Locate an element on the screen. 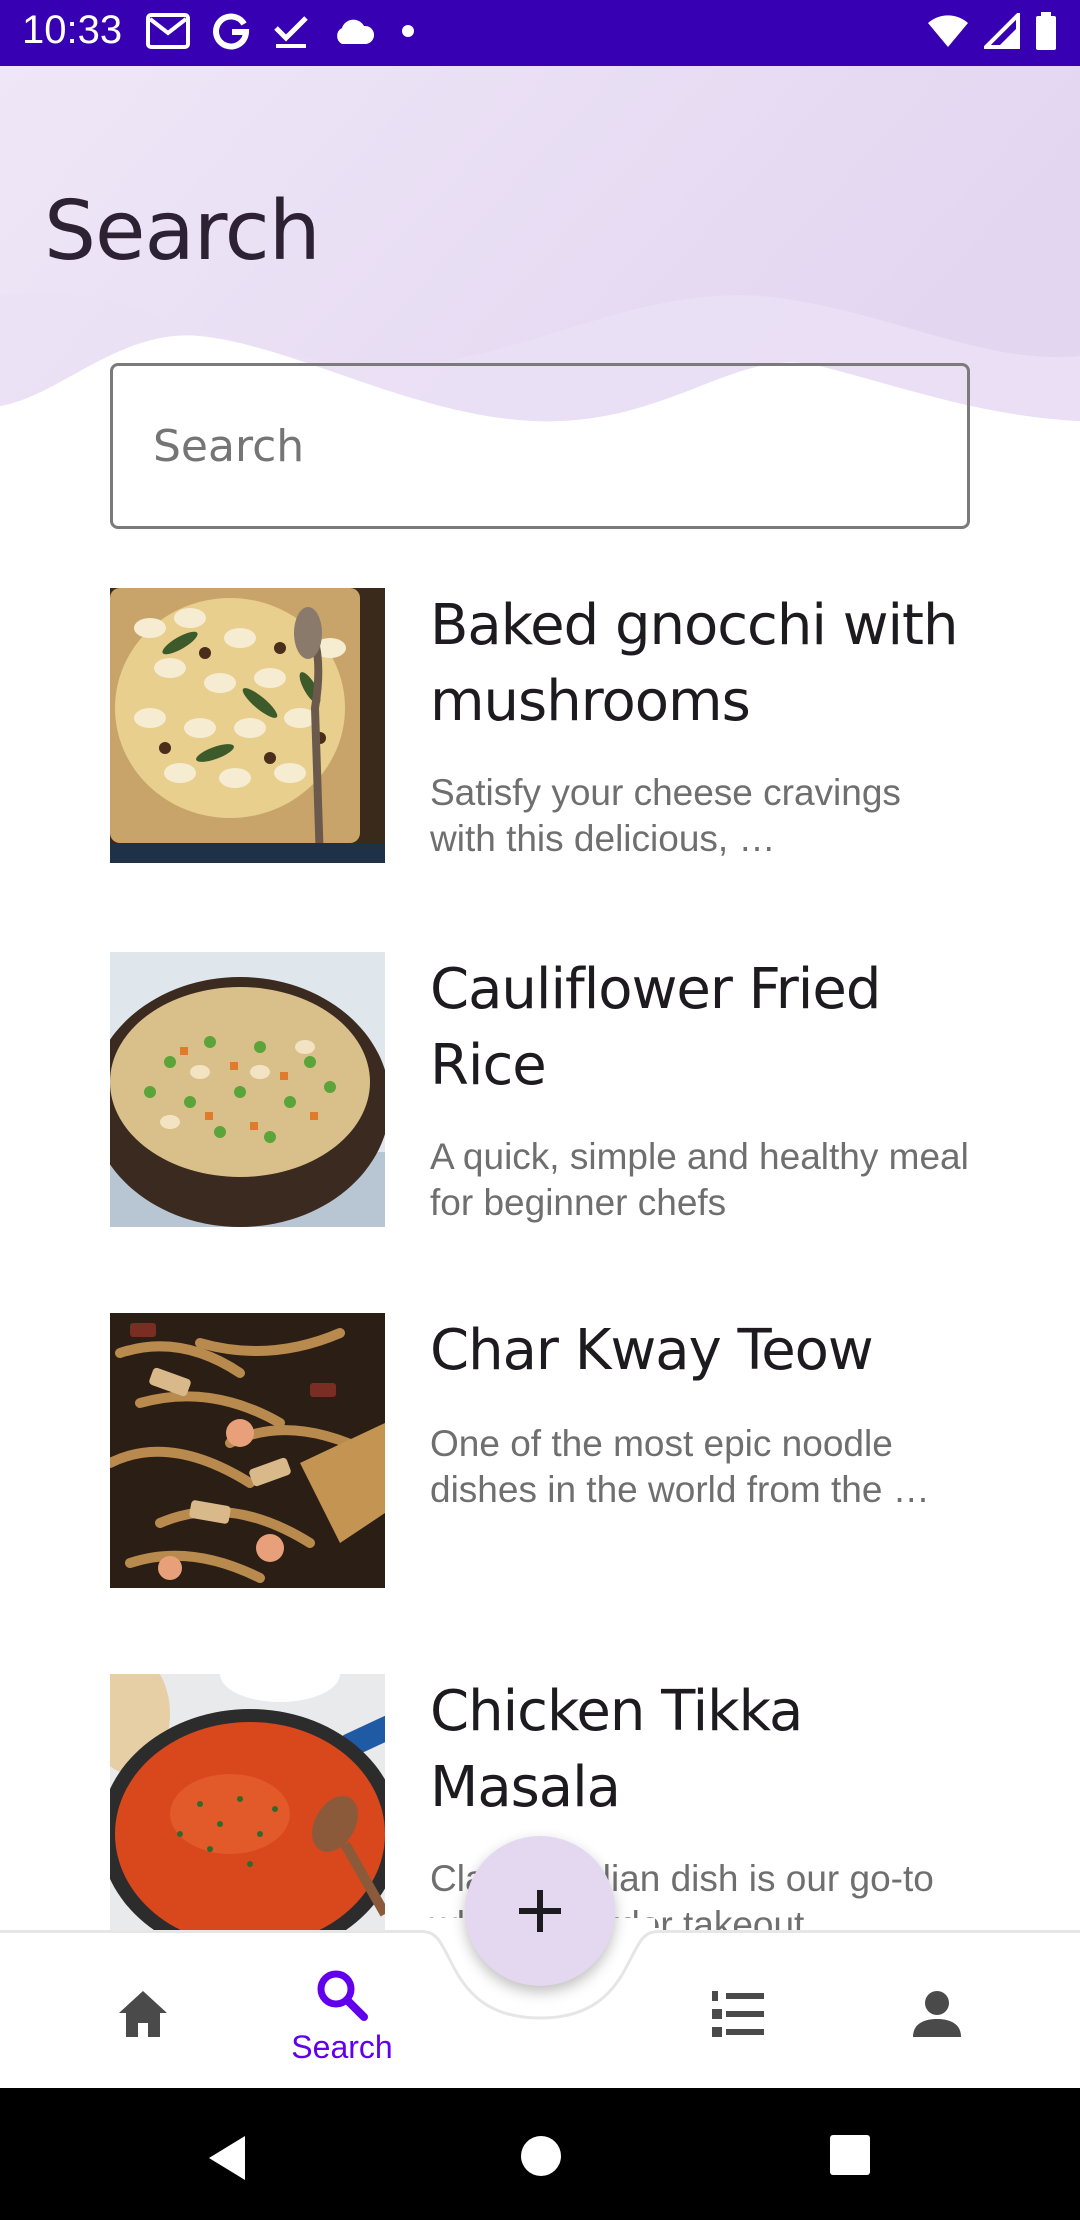  page-title: Search is located at coordinates (182, 231).